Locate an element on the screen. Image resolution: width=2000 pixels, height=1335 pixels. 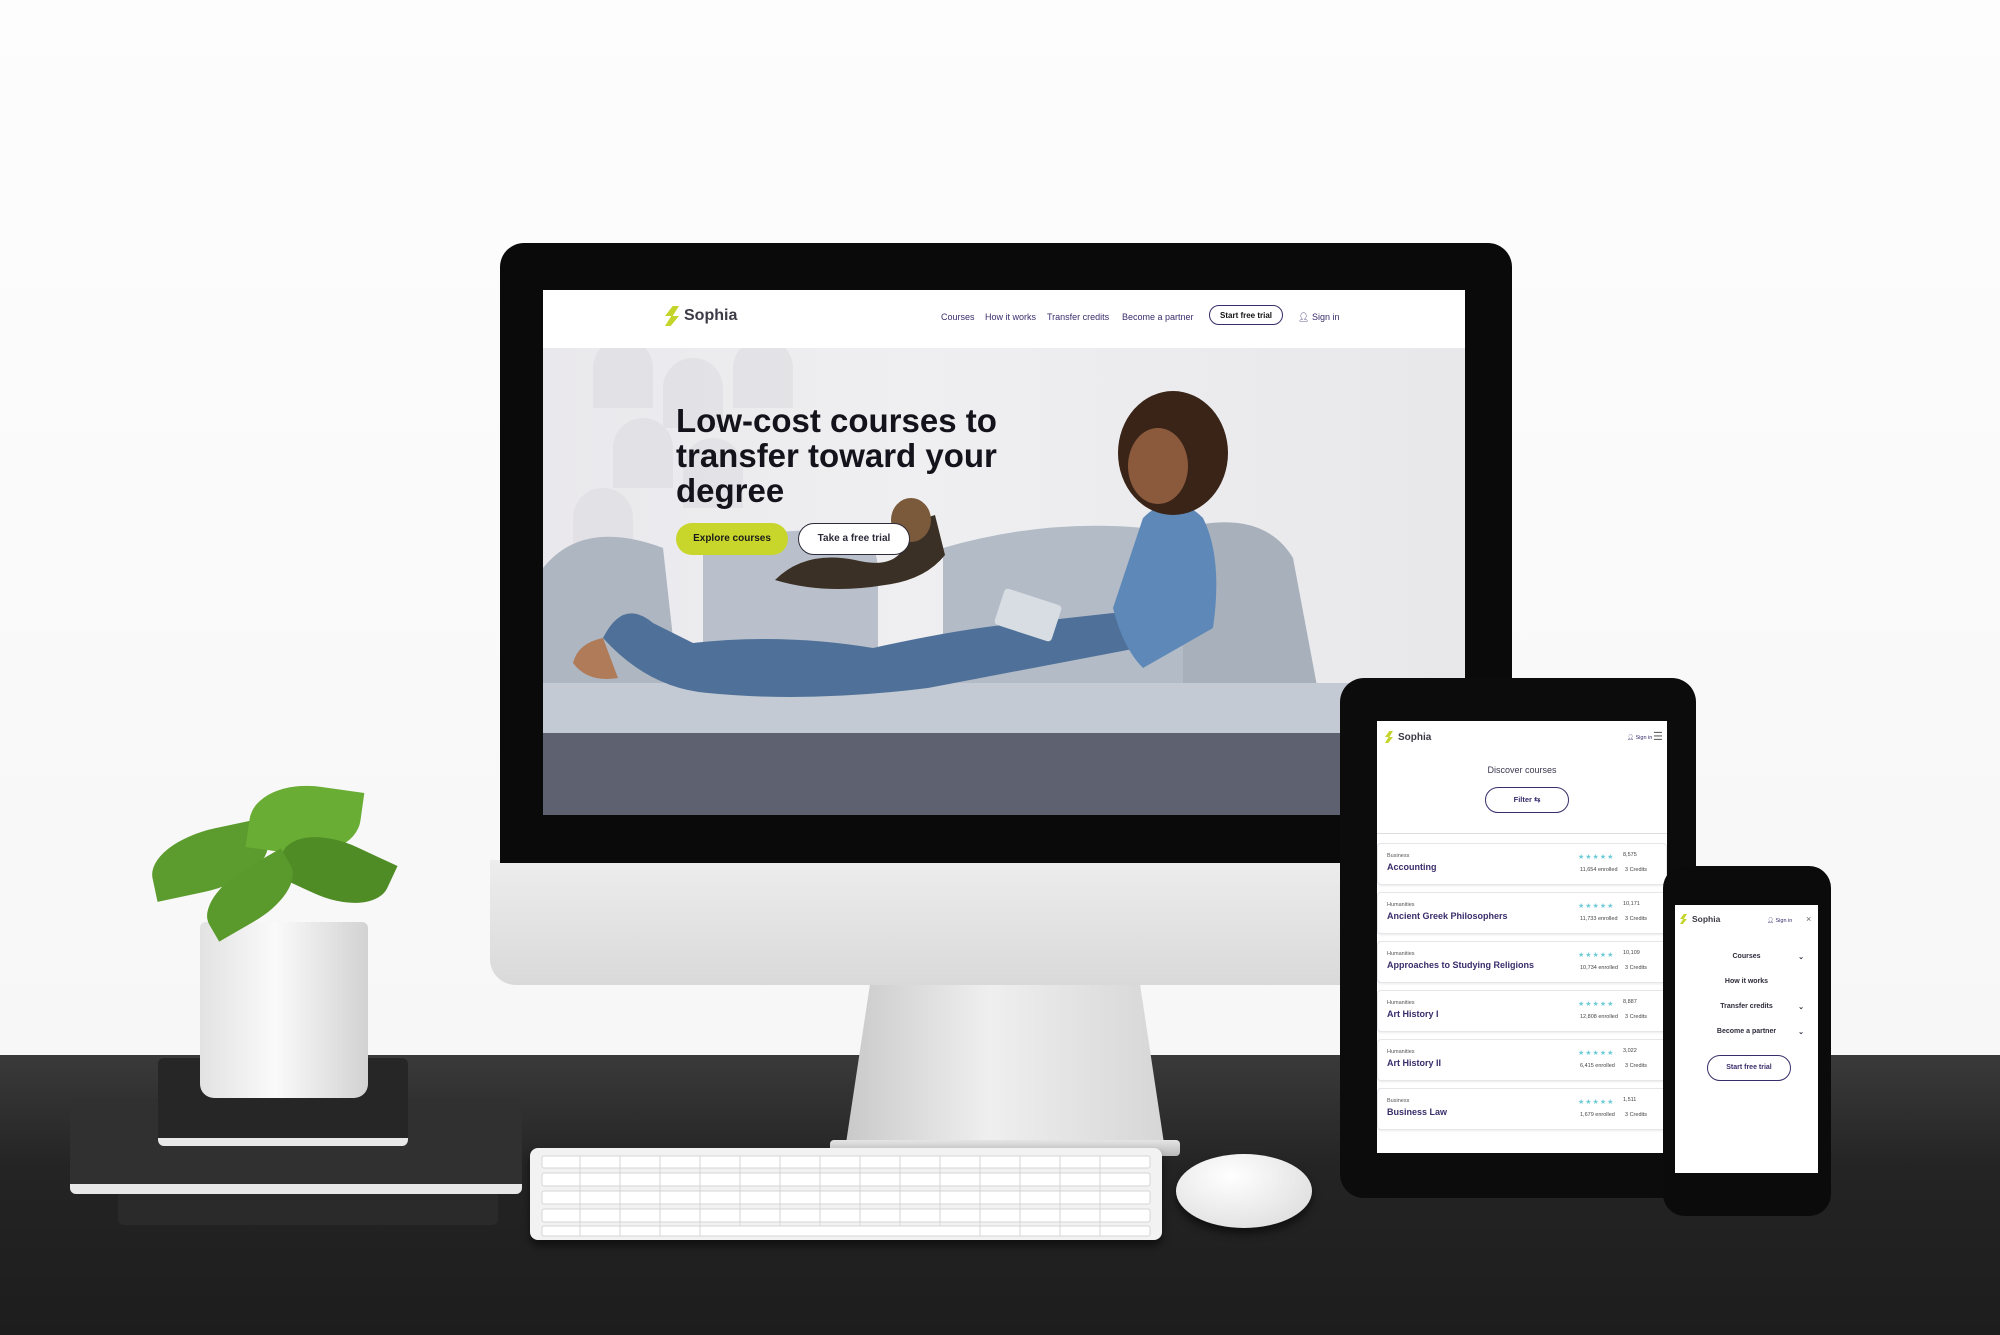
mobile-menu-transfer-credits: Transfer credits ⌄ is located at coordinates (1746, 1007).